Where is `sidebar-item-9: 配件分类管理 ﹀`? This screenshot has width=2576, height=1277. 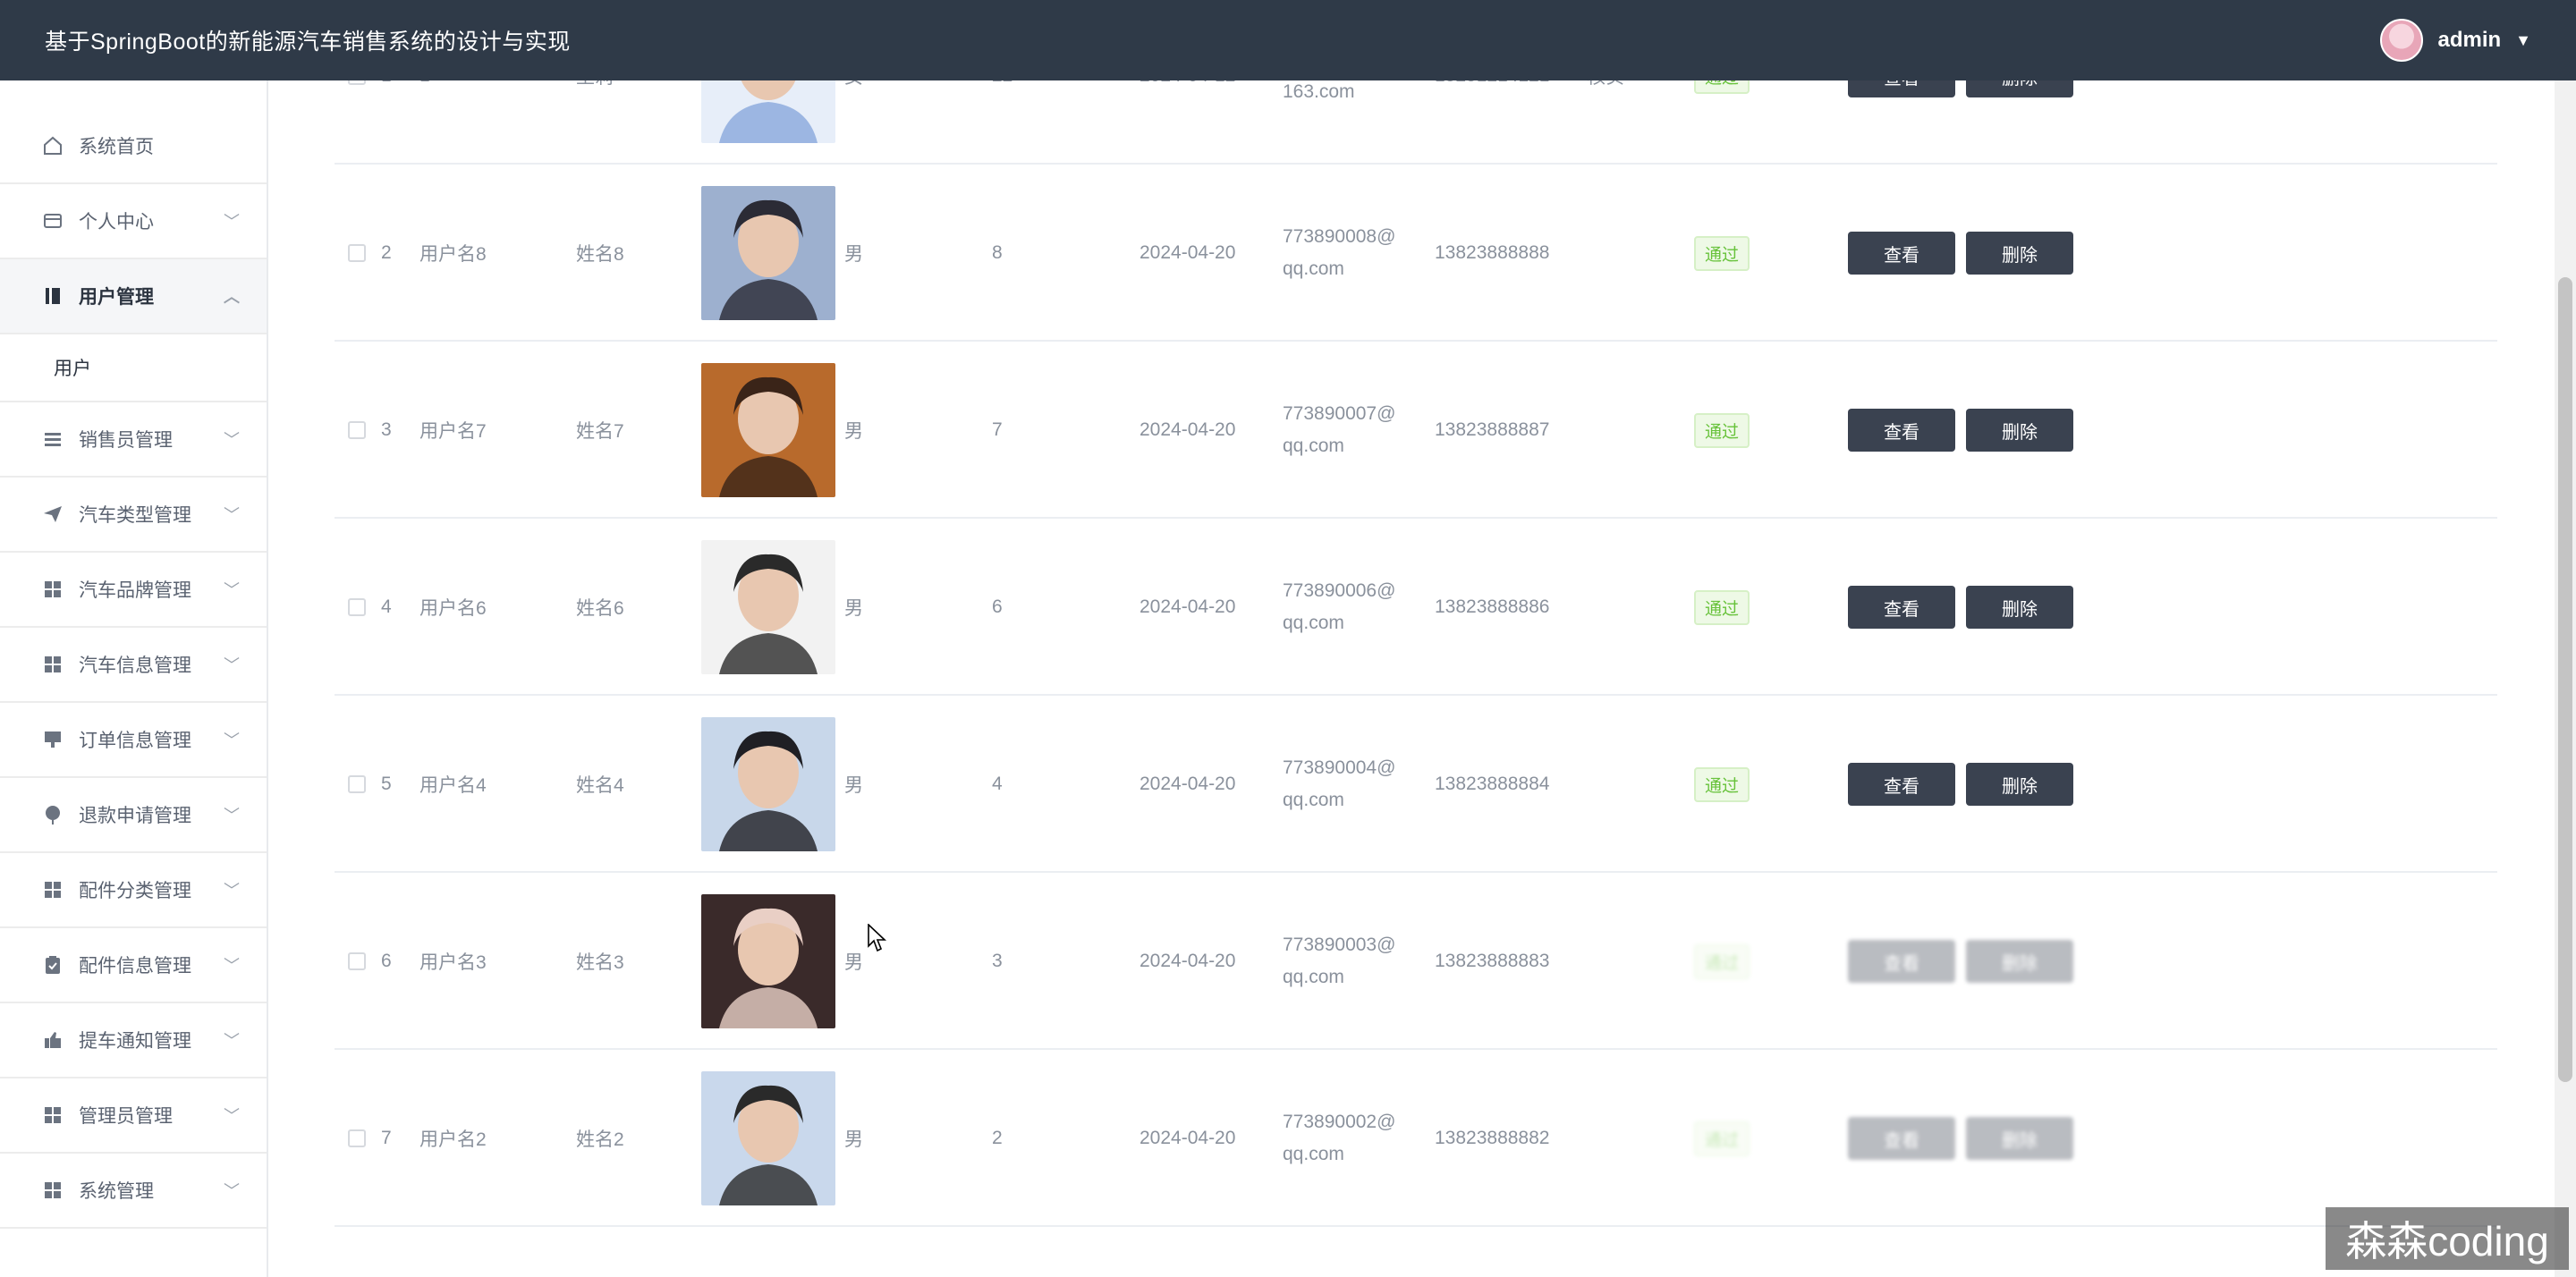
sidebar-item-9: 配件分类管理 ﹀ is located at coordinates (133, 890).